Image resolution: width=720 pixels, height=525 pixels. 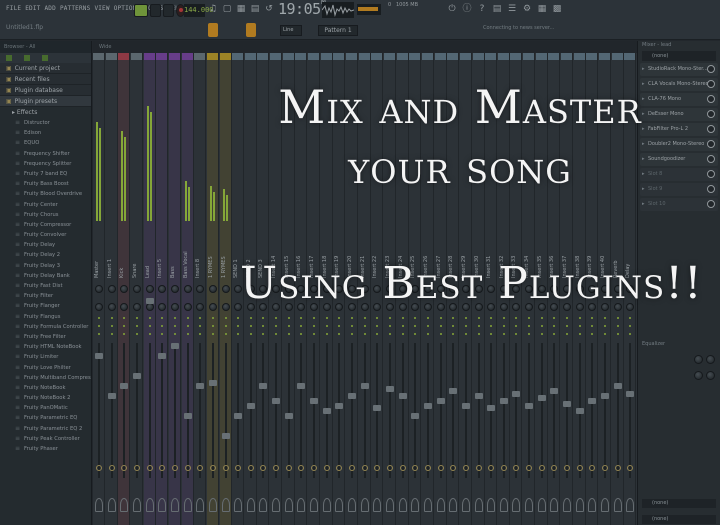 I want to click on plugin-list-item: Frequency Shifter, so click(x=45, y=154).